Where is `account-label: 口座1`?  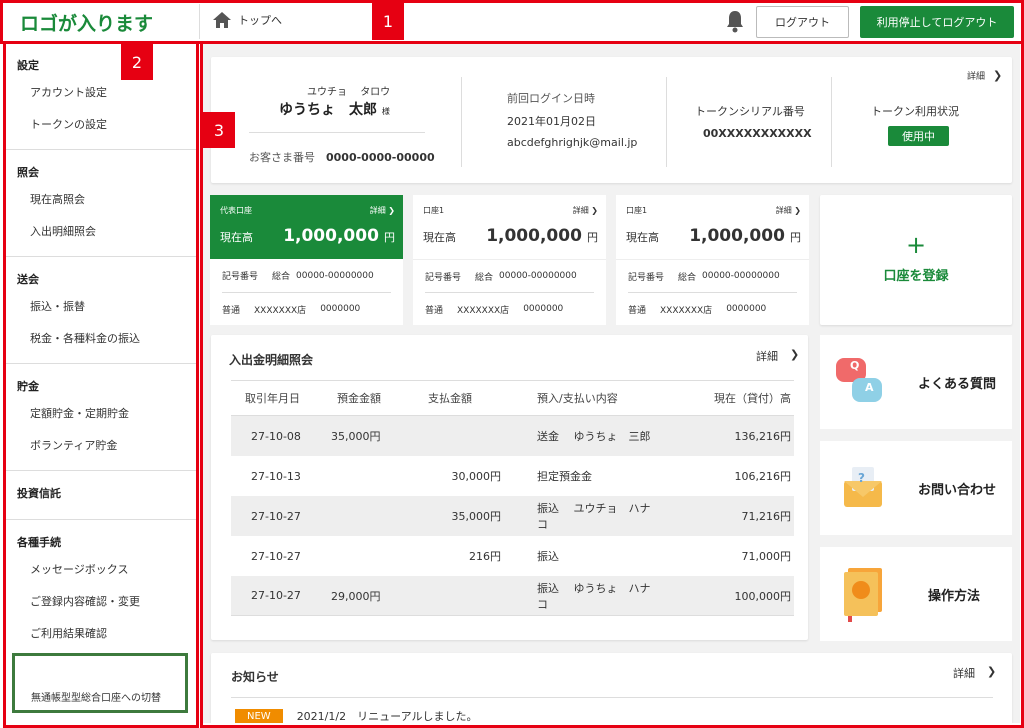
account-label: 口座1 is located at coordinates (637, 210).